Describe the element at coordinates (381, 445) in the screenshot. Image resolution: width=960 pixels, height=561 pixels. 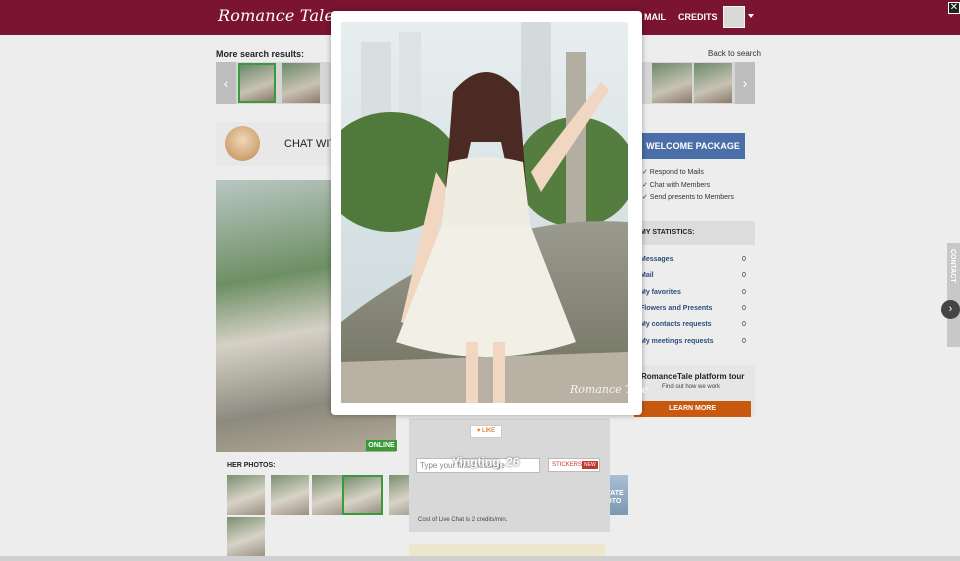
I see `status-badge: ONLINE` at that location.